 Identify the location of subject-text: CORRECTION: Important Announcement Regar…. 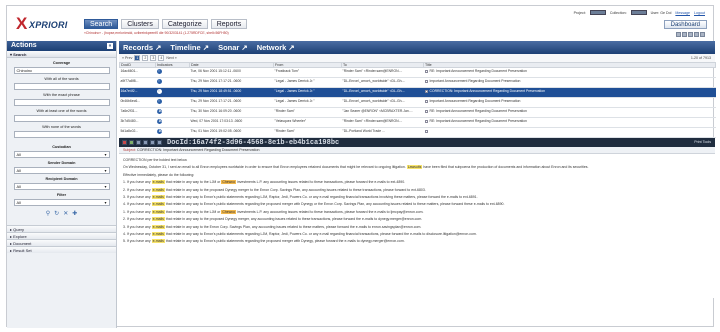
(198, 150).